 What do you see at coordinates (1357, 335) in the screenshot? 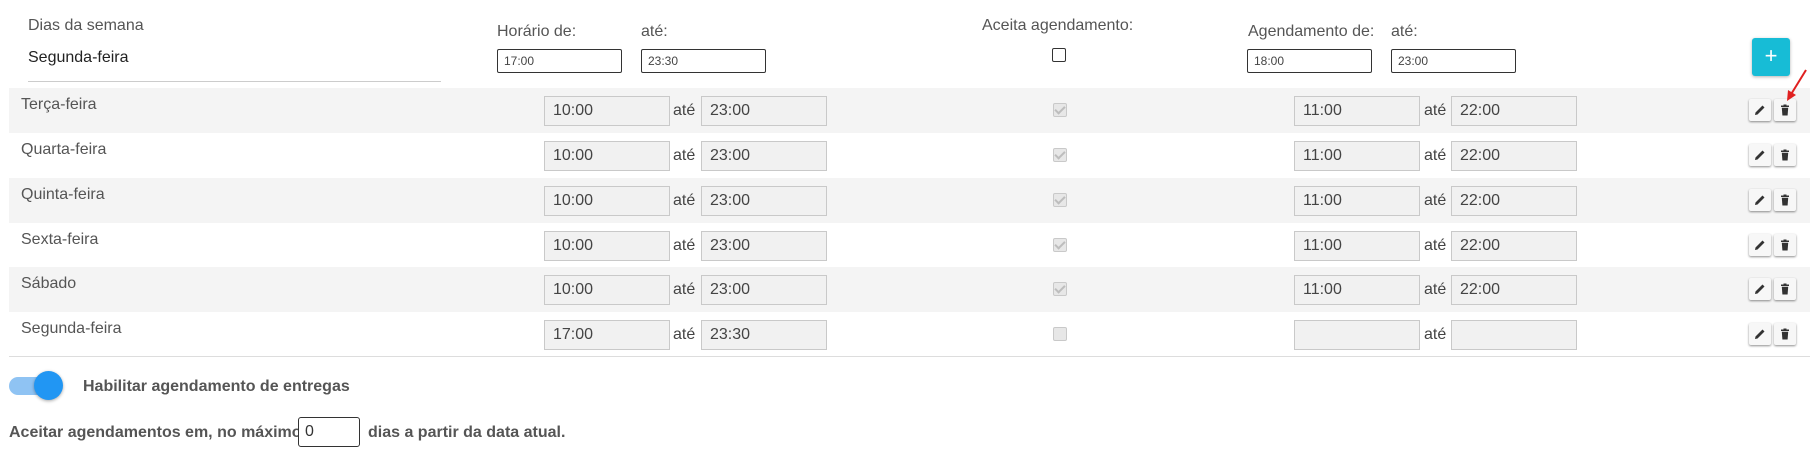
I see `schedule-from-field` at bounding box center [1357, 335].